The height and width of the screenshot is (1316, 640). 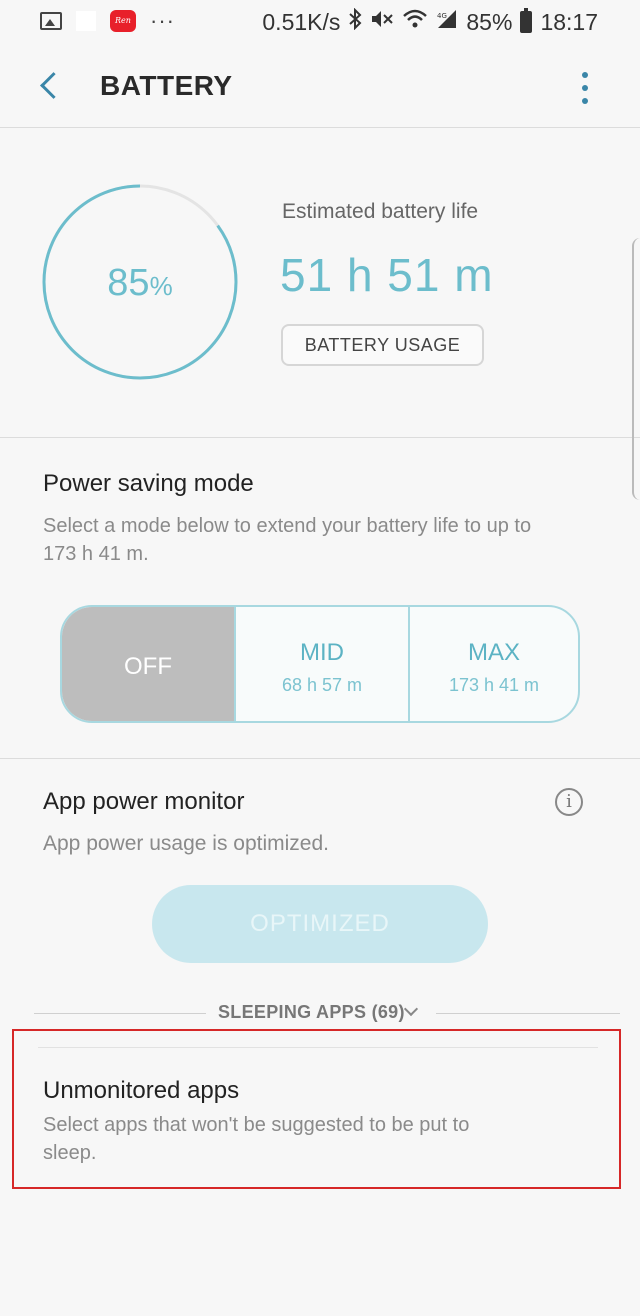 I want to click on battery-usage-button: BATTERY USAGE, so click(x=382, y=345).